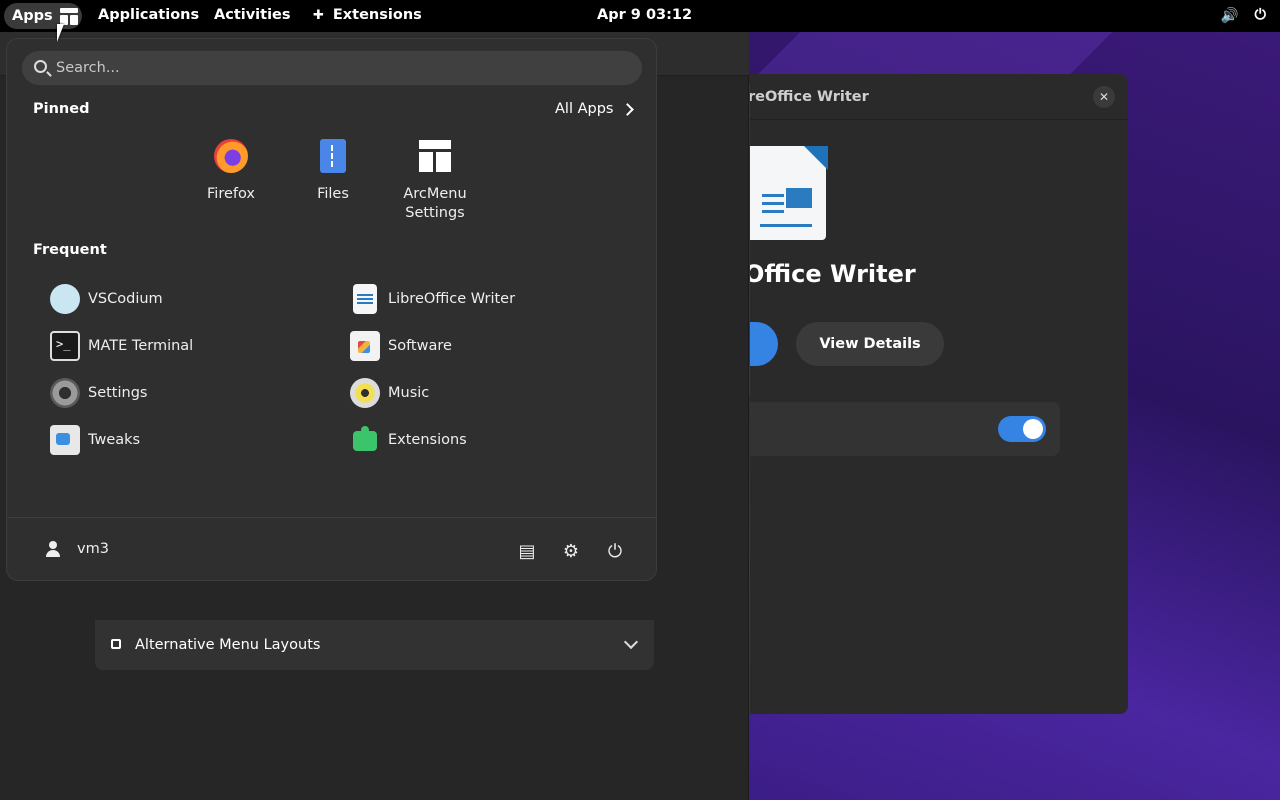 This screenshot has width=1280, height=800. I want to click on dialog-header: reOffice Writer, so click(939, 97).